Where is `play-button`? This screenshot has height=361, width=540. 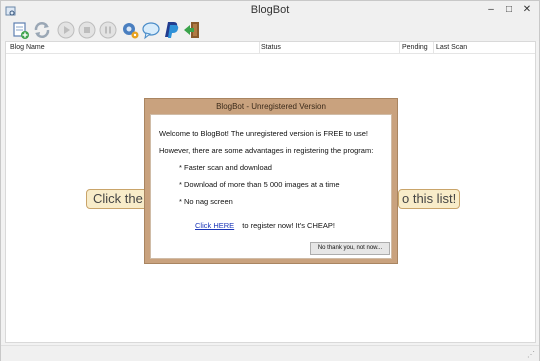 play-button is located at coordinates (66, 30).